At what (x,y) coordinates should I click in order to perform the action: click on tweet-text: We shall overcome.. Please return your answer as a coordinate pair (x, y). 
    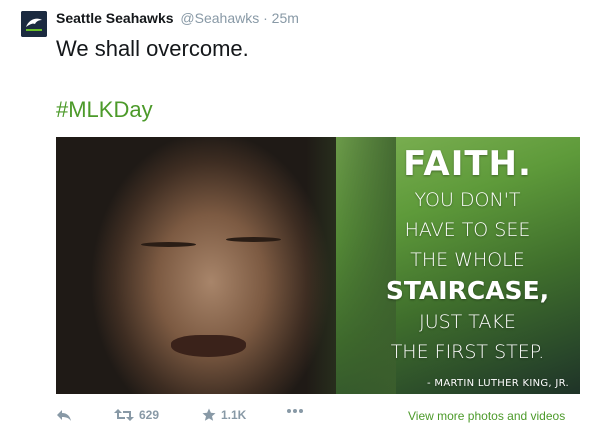
    Looking at the image, I should click on (152, 48).